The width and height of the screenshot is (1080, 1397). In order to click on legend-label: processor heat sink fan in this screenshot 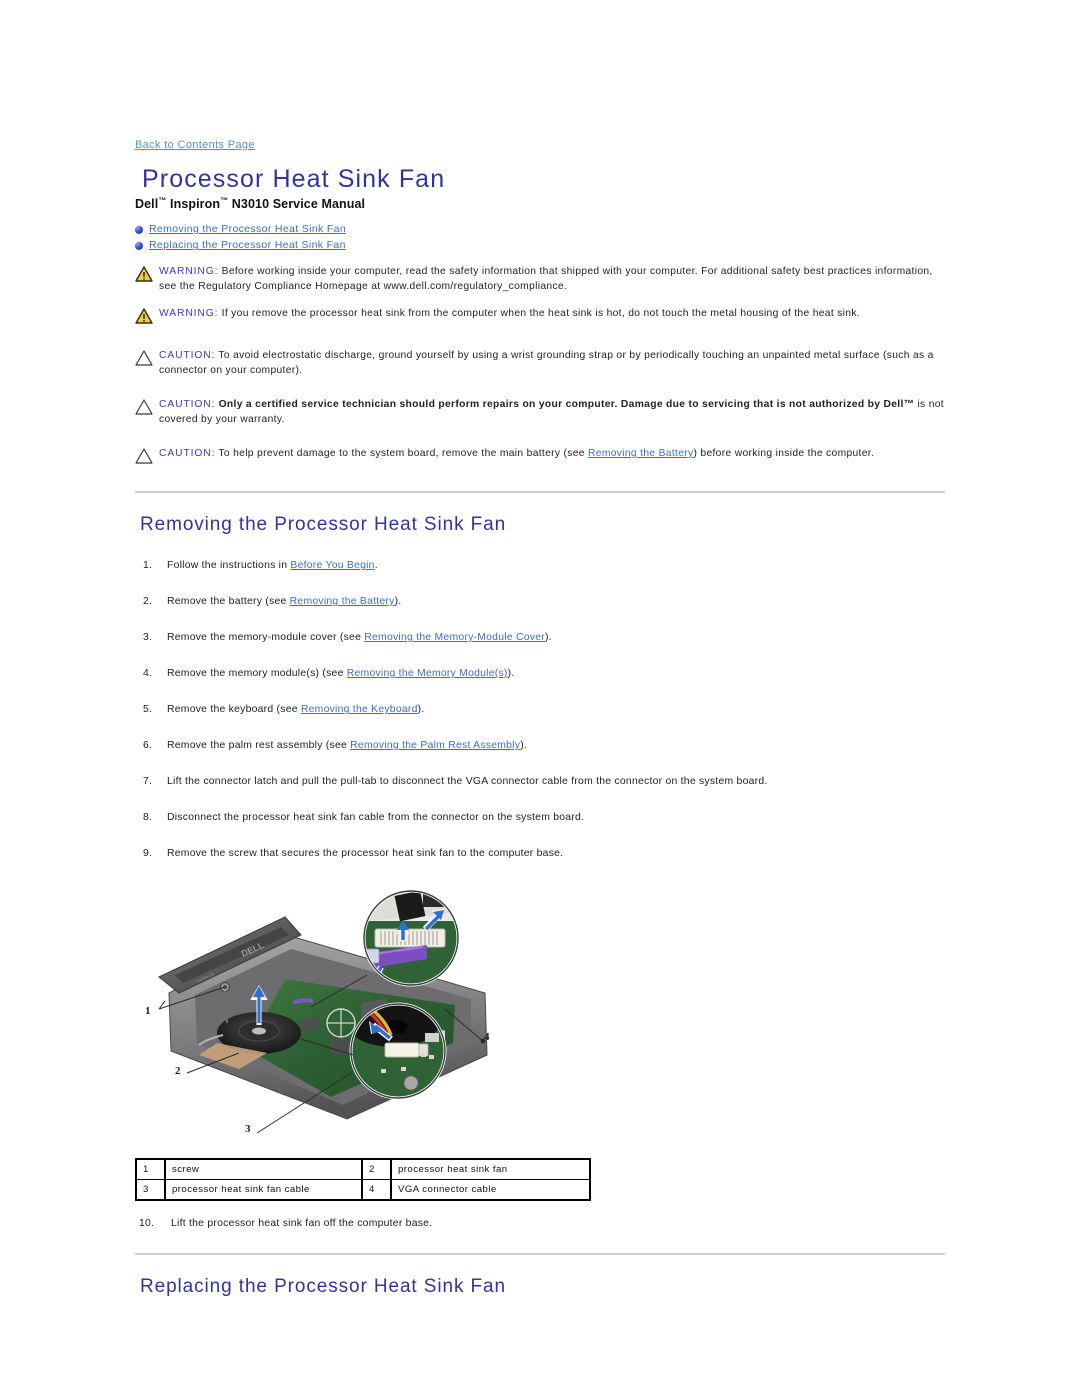, I will do `click(490, 1169)`.